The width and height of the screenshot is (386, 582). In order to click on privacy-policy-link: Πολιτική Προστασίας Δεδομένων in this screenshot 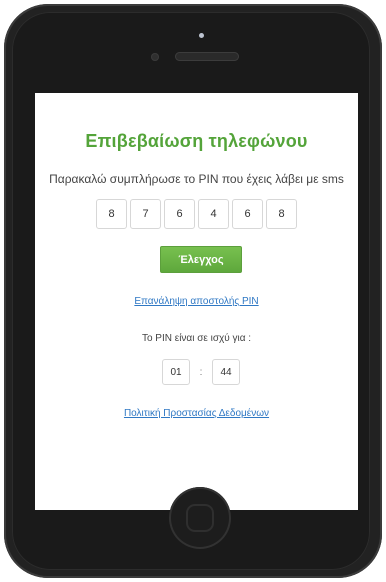, I will do `click(196, 413)`.